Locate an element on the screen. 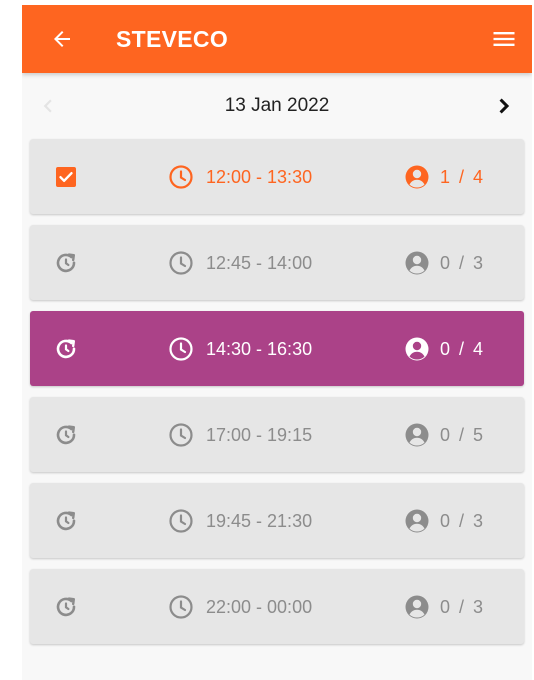  app-title: STEVECO is located at coordinates (172, 38).